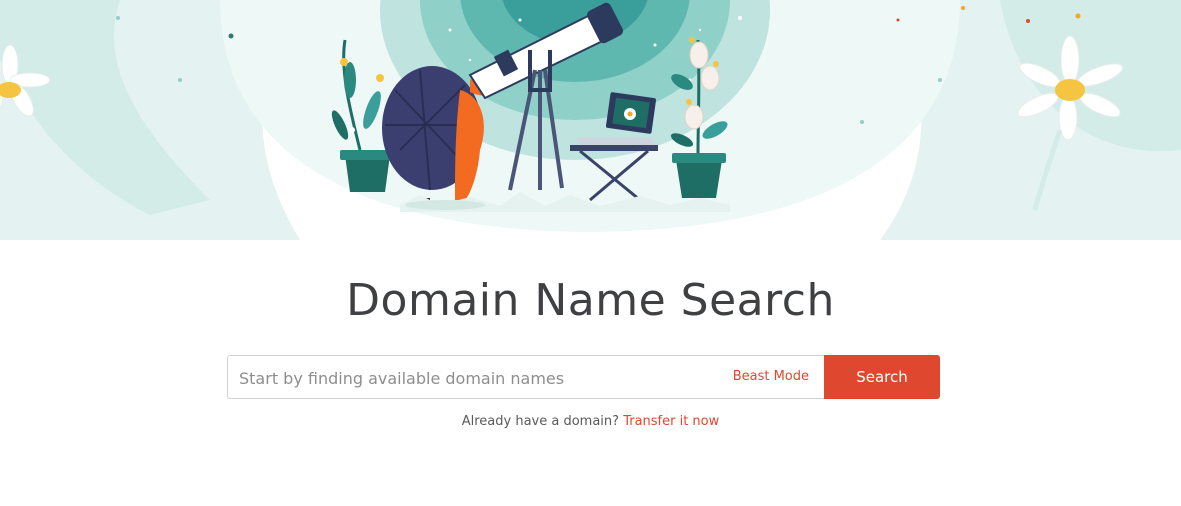 This screenshot has height=506, width=1181. What do you see at coordinates (479, 378) in the screenshot?
I see `domain-search-input` at bounding box center [479, 378].